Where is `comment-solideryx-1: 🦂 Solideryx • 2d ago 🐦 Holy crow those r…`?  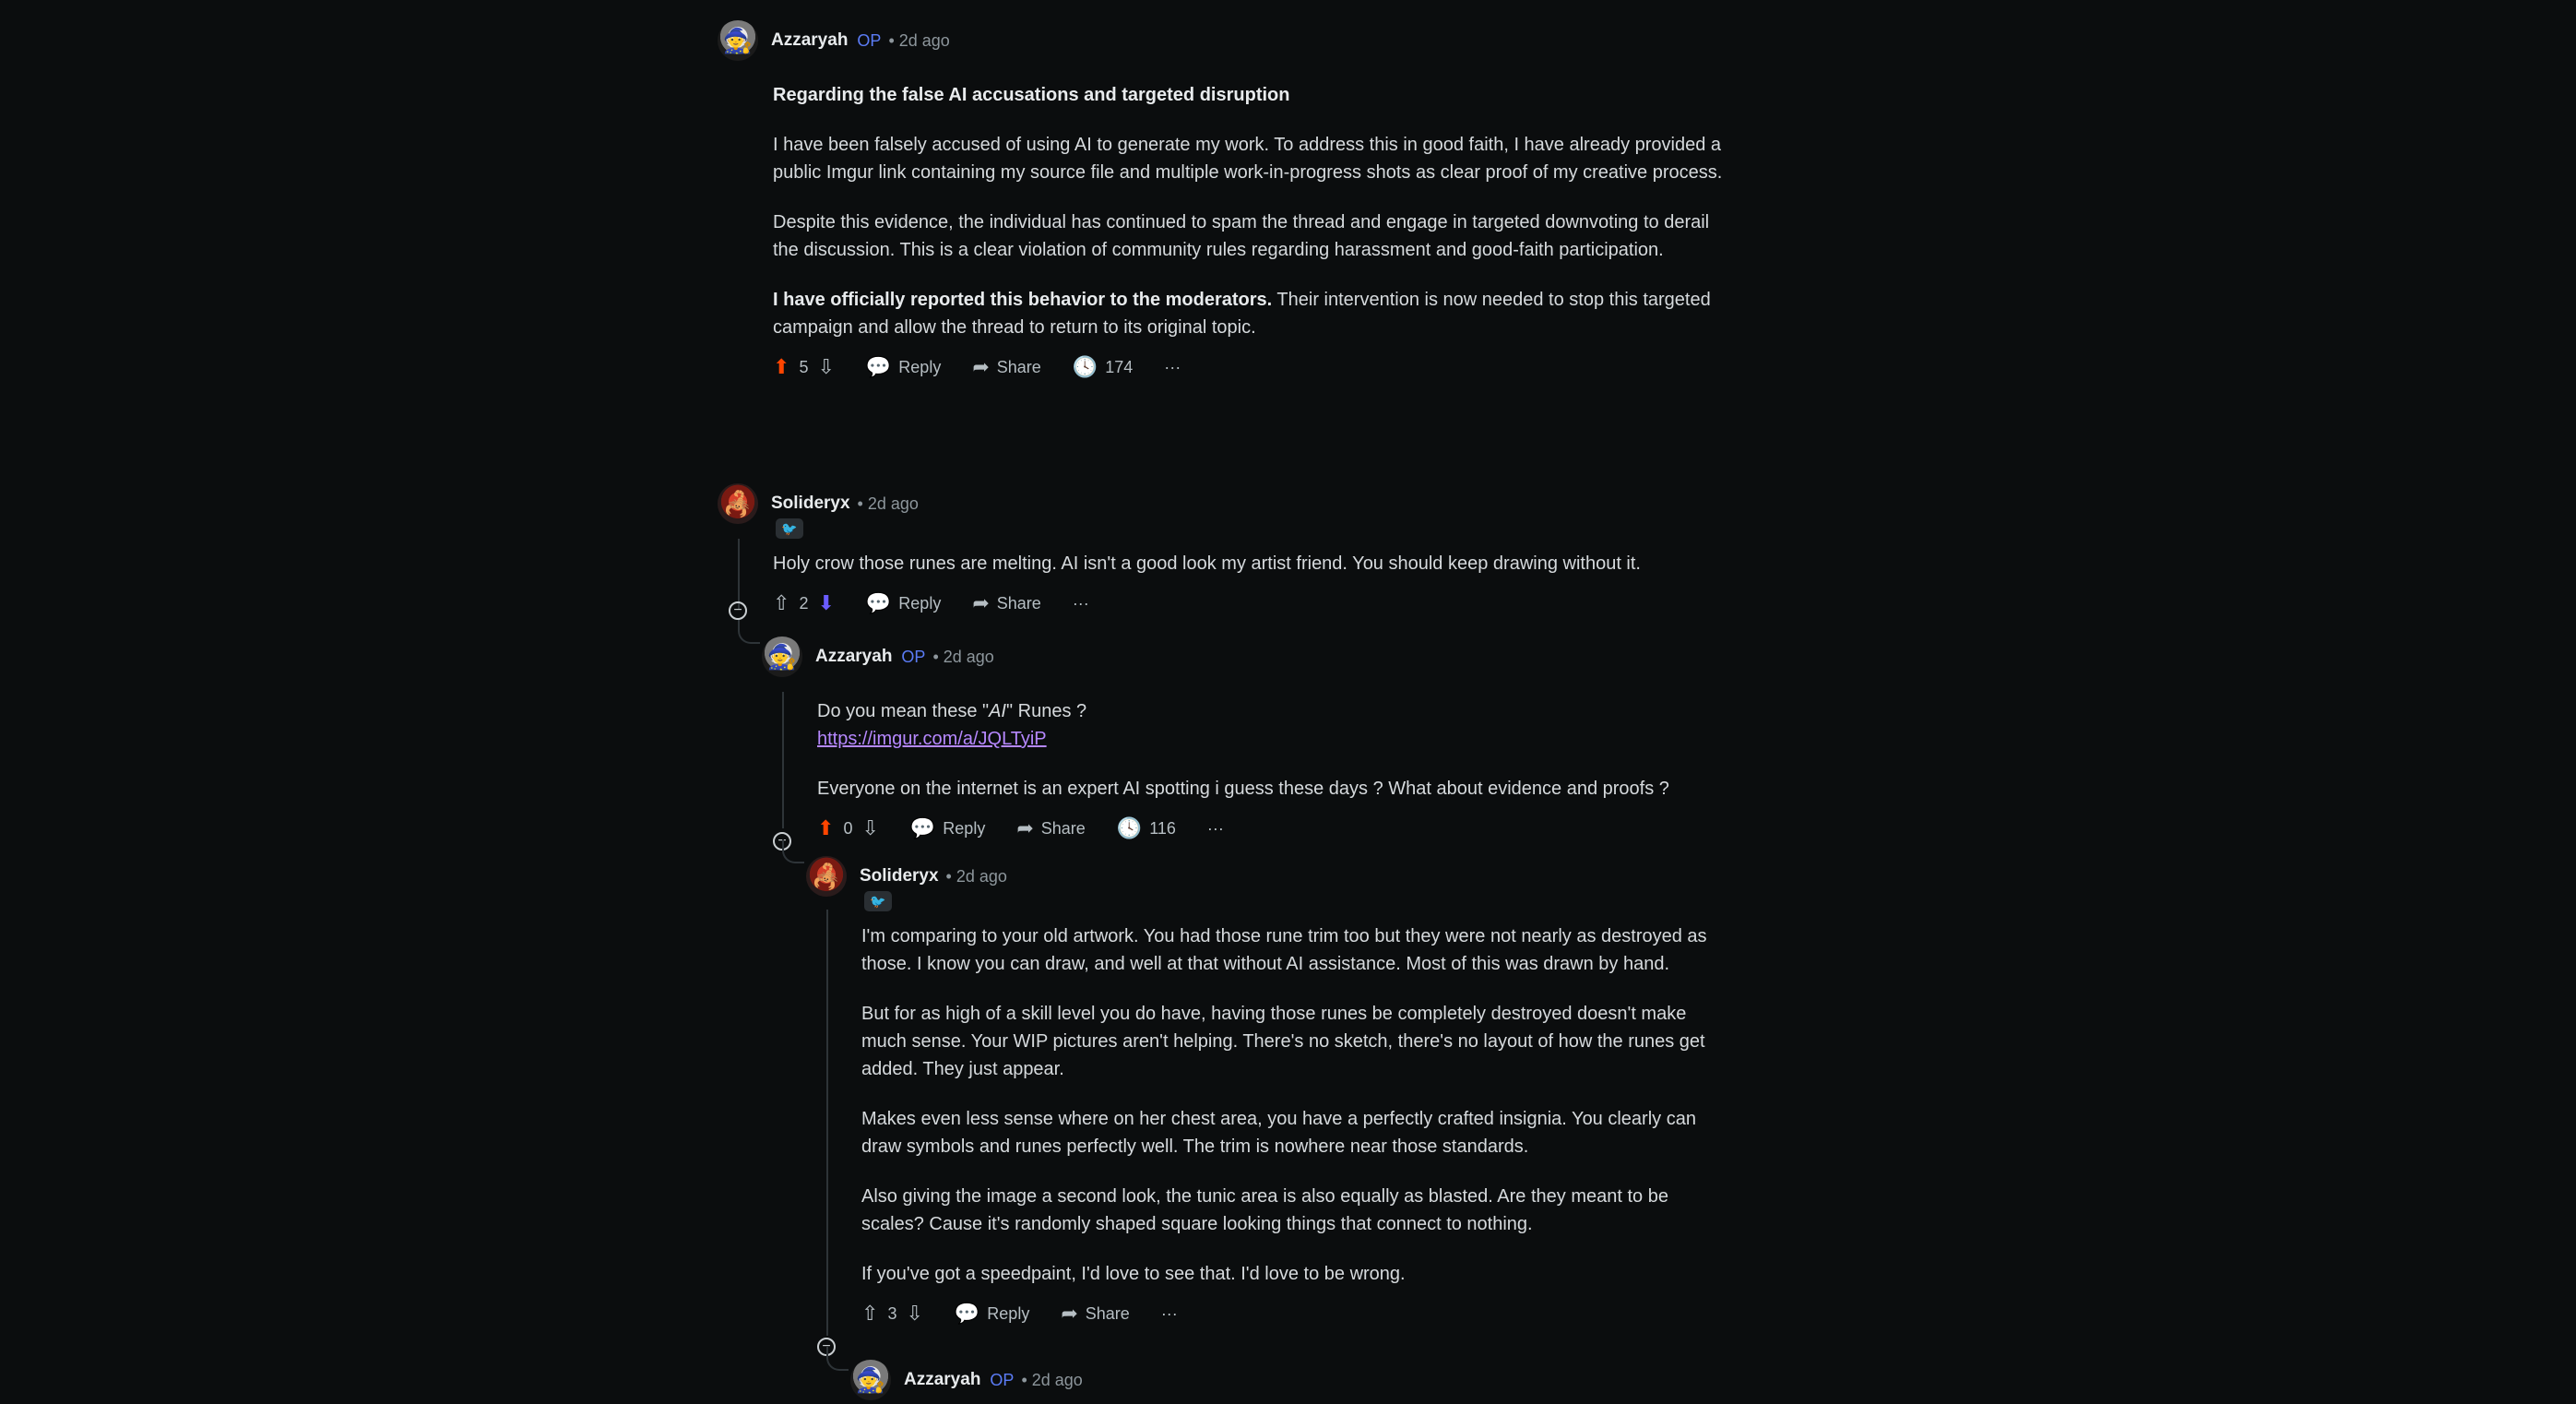
comment-solideryx-1: 🦂 Solideryx • 2d ago 🐦 Holy crow those r… is located at coordinates (1220, 552).